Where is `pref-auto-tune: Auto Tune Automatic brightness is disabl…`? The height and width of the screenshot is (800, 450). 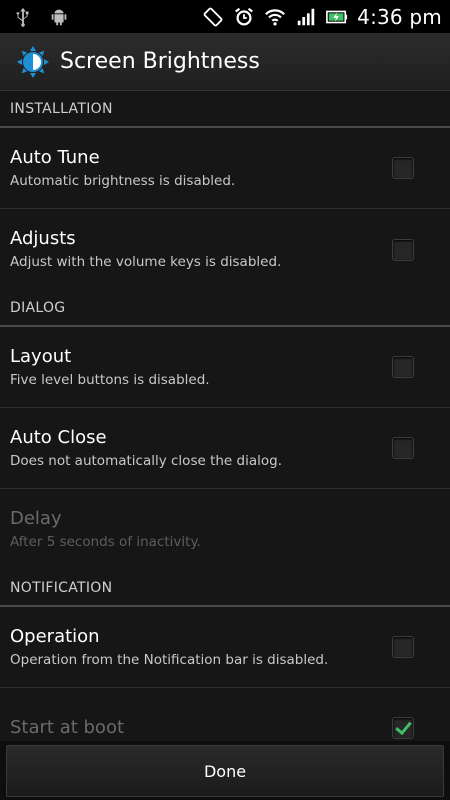
pref-auto-tune: Auto Tune Automatic brightness is disabl… is located at coordinates (225, 168).